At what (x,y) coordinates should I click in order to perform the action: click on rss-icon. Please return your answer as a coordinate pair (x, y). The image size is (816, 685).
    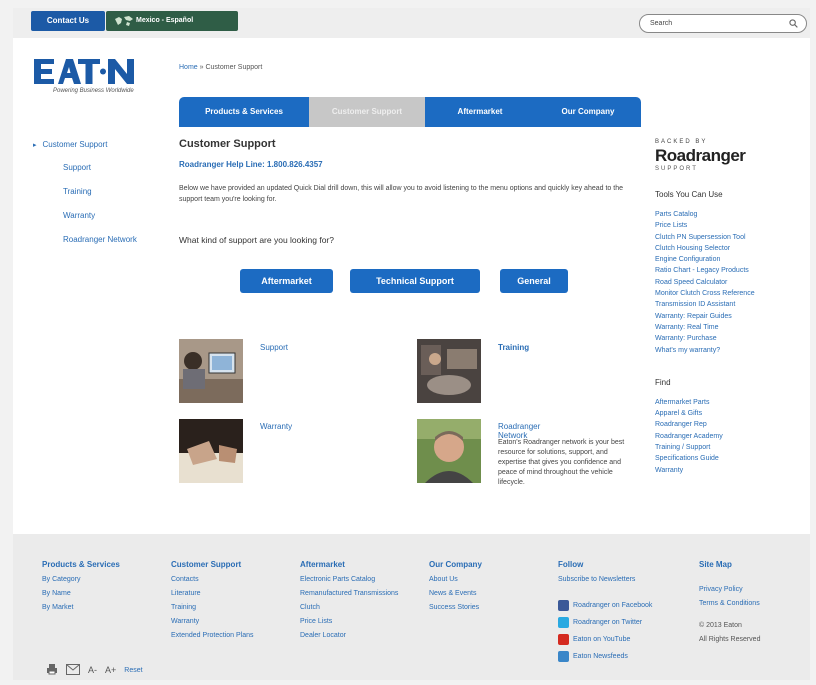
    Looking at the image, I should click on (563, 656).